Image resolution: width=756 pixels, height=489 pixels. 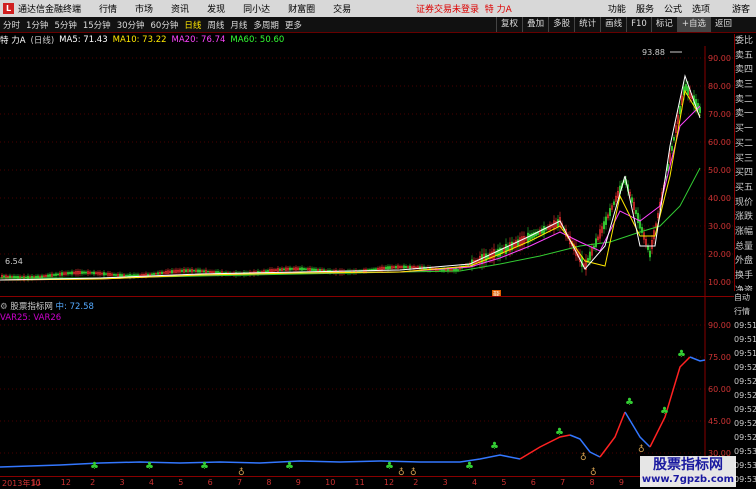 I want to click on sidebar-price: 现价, so click(x=744, y=202).